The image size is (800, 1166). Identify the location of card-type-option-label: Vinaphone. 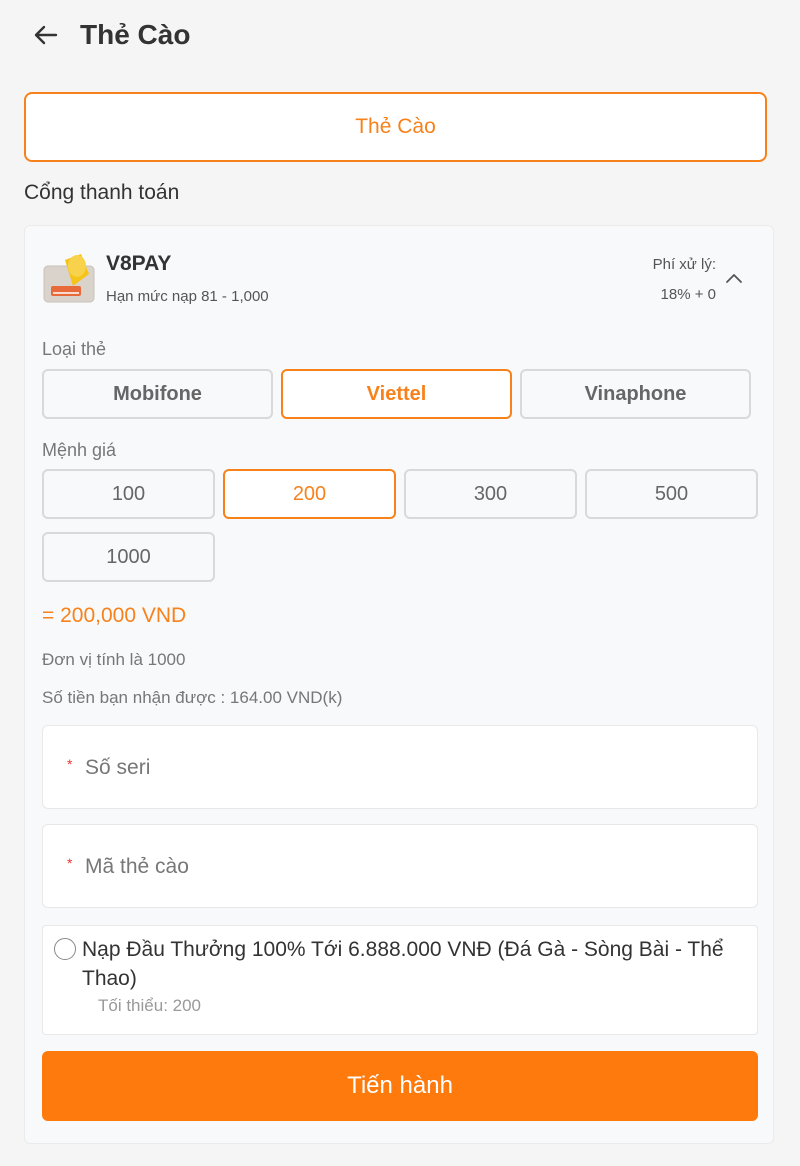
(635, 393).